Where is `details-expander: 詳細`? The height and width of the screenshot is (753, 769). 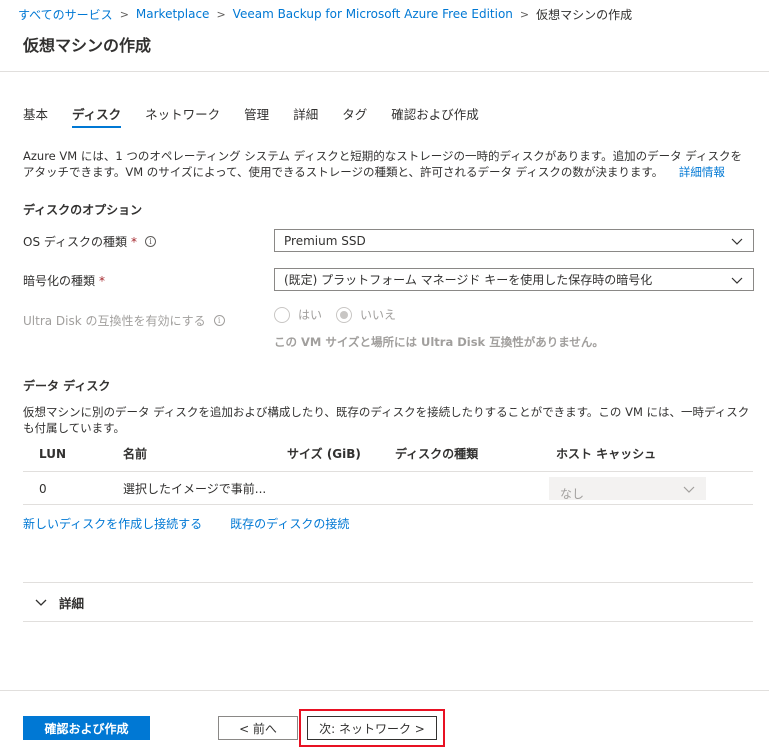
details-expander: 詳細 is located at coordinates (388, 602).